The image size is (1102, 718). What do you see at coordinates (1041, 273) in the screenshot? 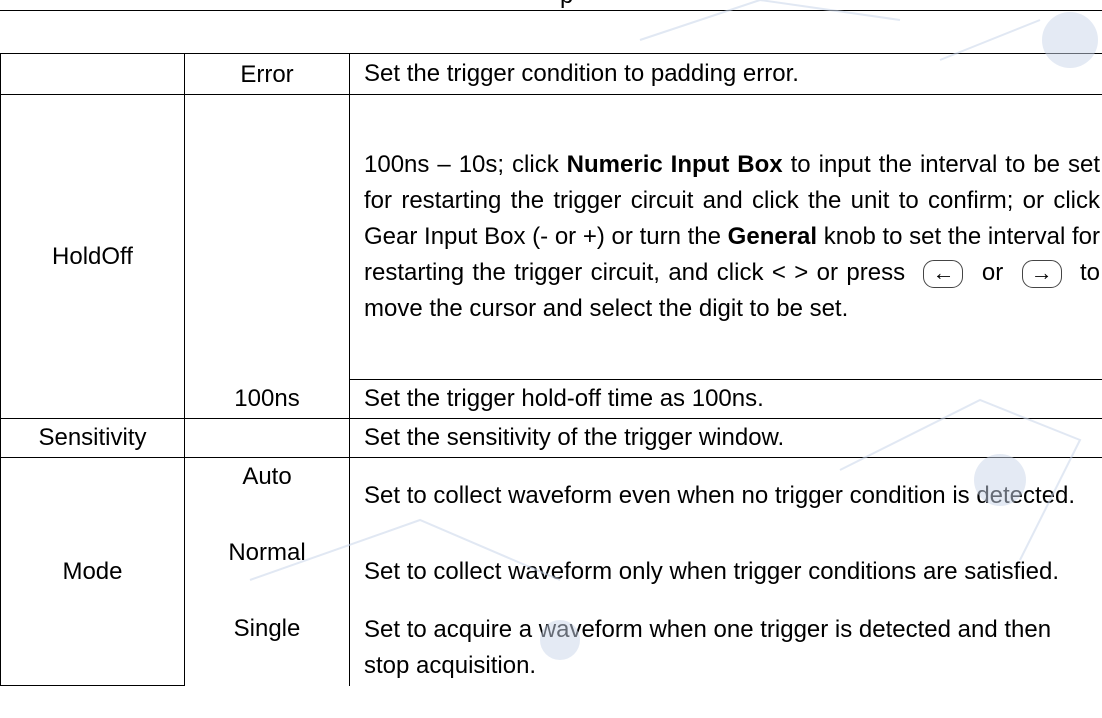
I see `right-arrow-key-icon: →` at bounding box center [1041, 273].